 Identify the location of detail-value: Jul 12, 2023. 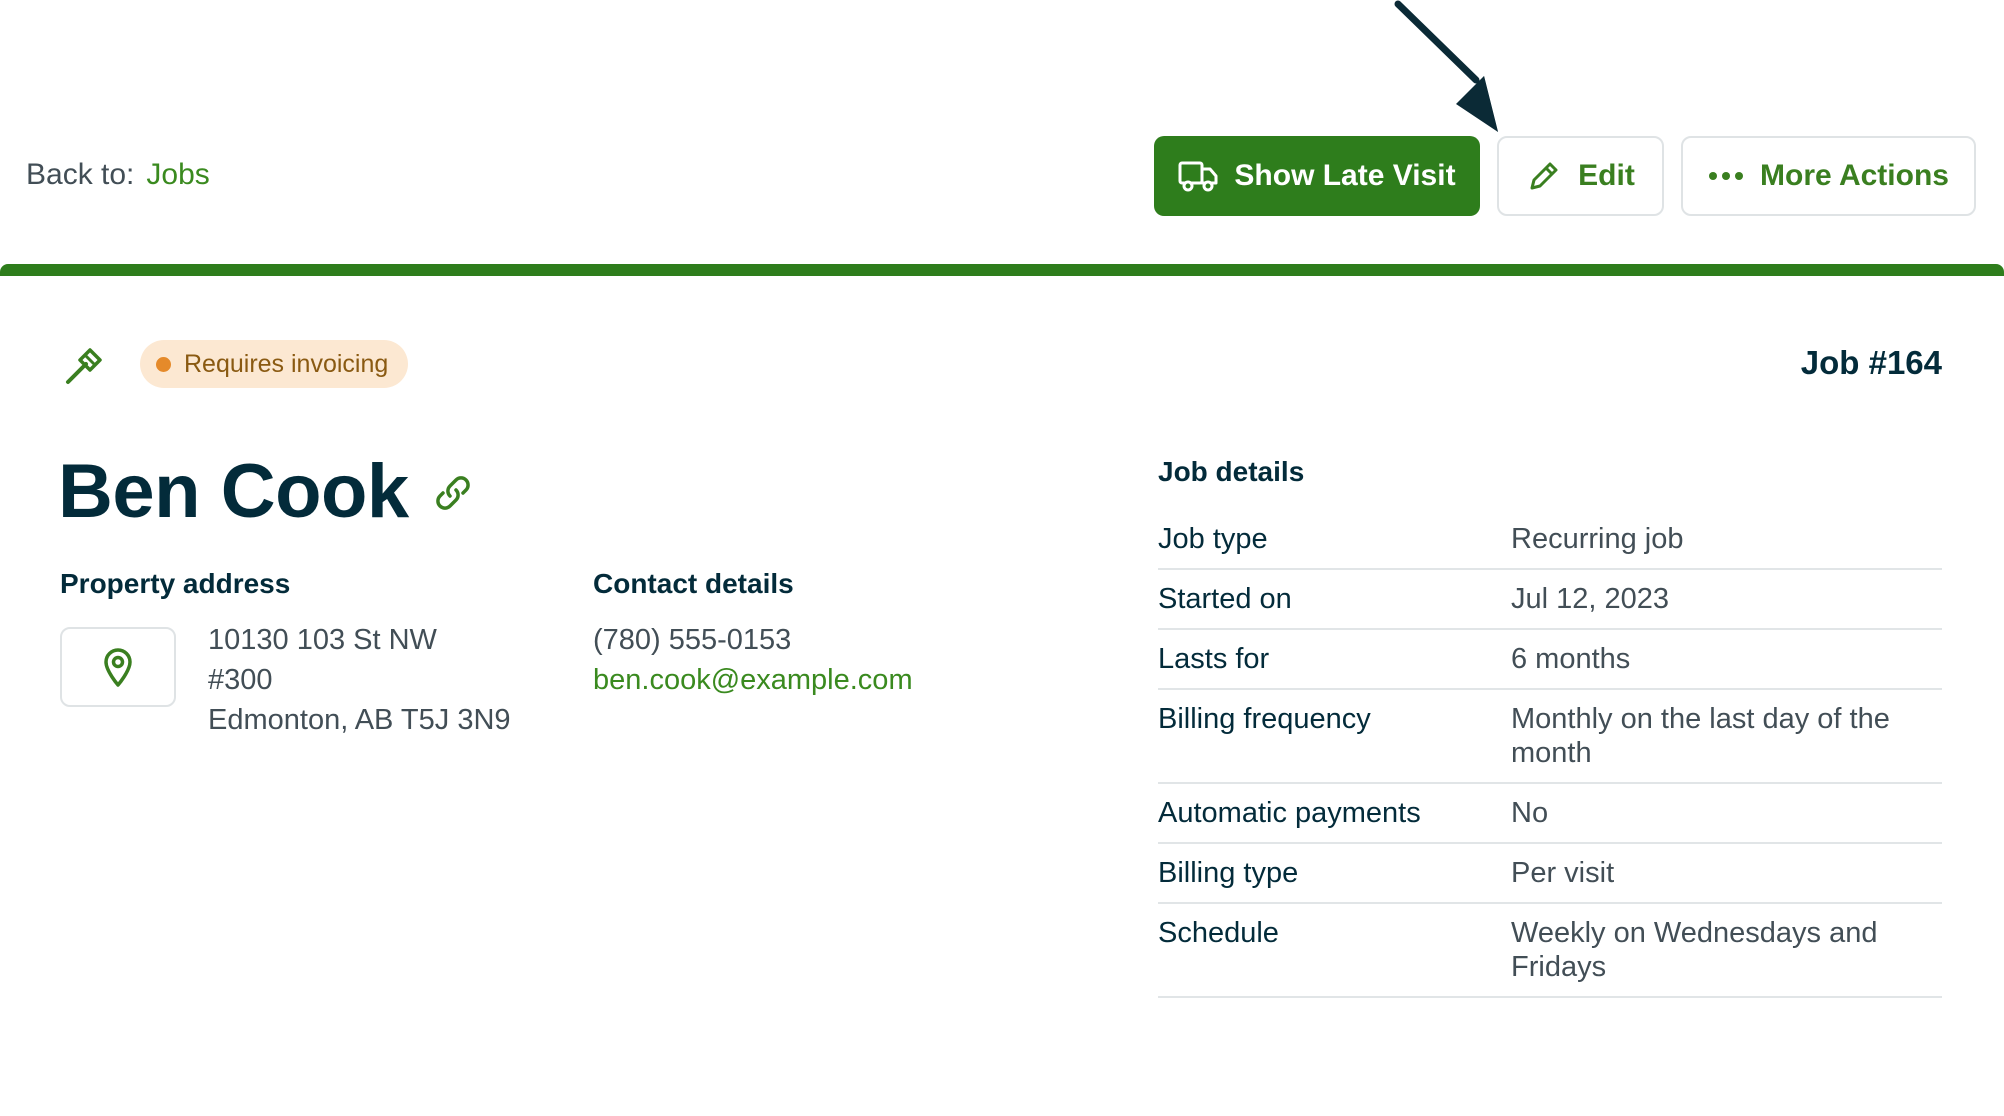
(1590, 599).